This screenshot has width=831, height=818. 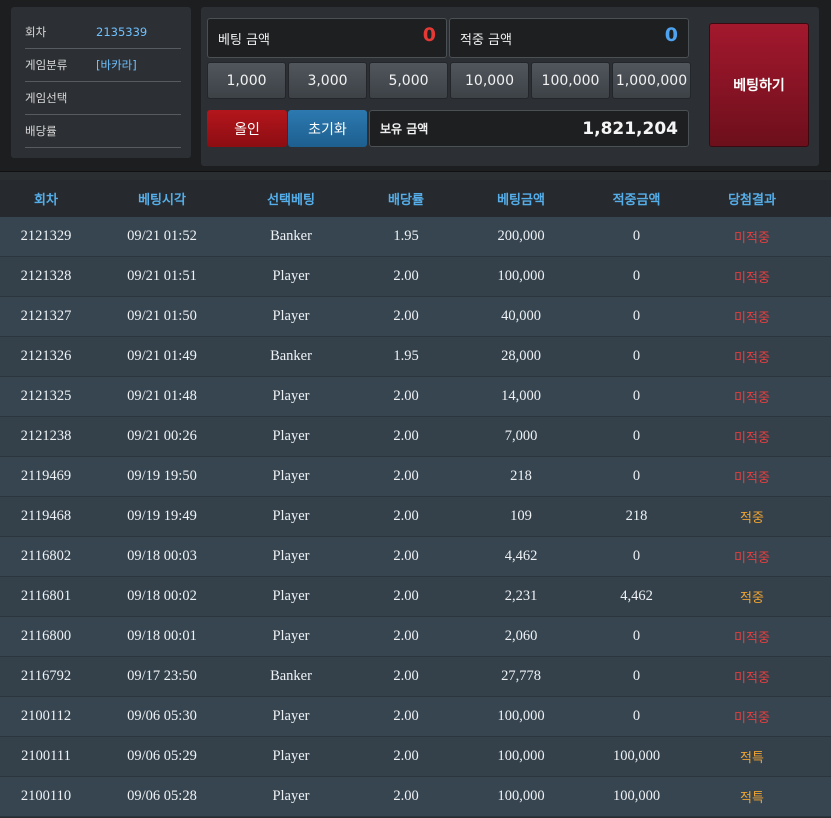 What do you see at coordinates (162, 236) in the screenshot?
I see `cell-time: 09/21 01:52` at bounding box center [162, 236].